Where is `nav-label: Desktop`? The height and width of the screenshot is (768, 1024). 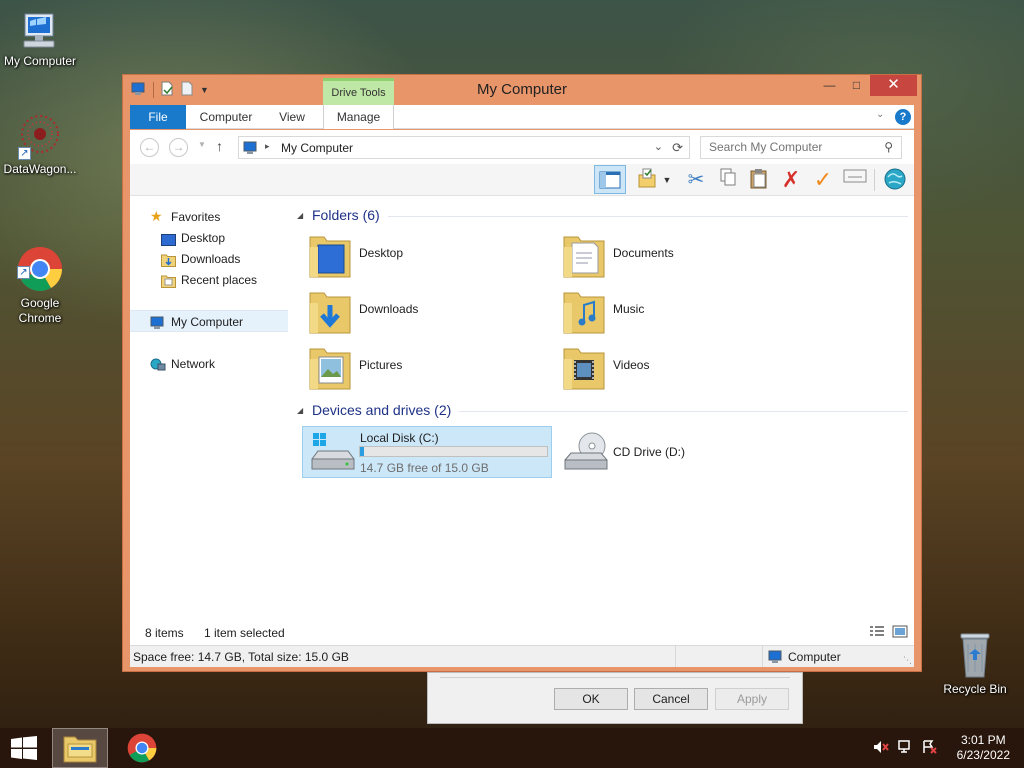
nav-label: Desktop is located at coordinates (203, 238).